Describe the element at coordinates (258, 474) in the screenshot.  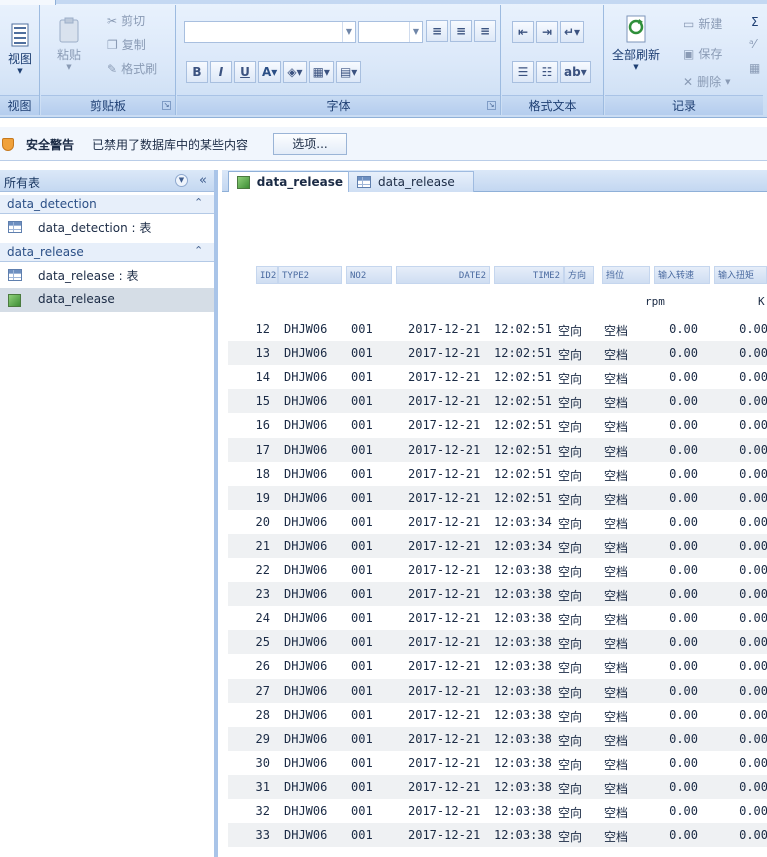
I see `cell-id2: 18` at that location.